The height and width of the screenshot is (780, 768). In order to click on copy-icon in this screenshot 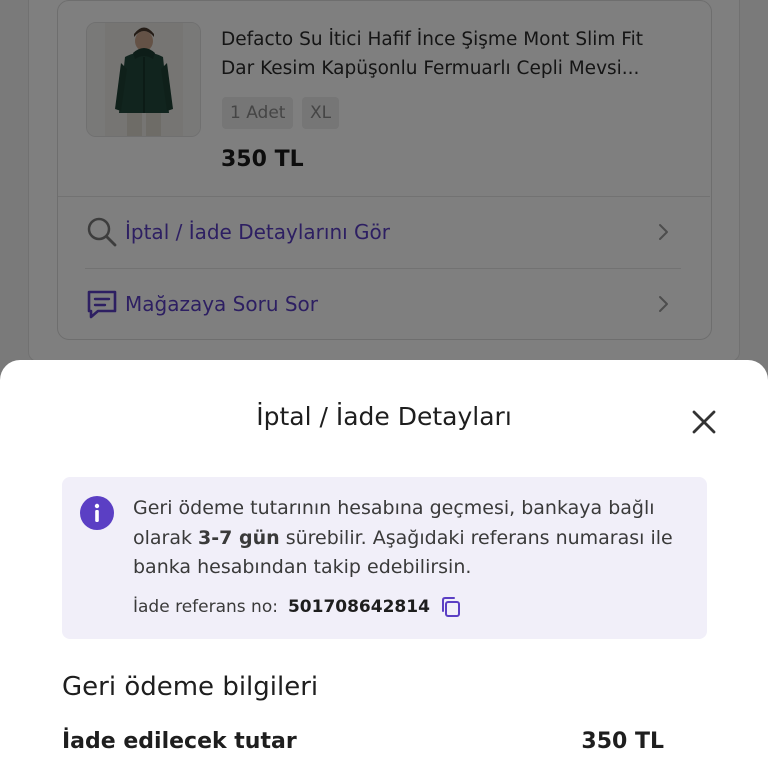, I will do `click(451, 607)`.